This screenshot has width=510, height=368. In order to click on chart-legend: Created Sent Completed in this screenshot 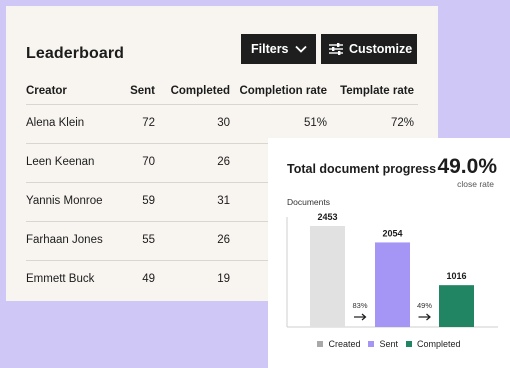, I will do `click(389, 344)`.